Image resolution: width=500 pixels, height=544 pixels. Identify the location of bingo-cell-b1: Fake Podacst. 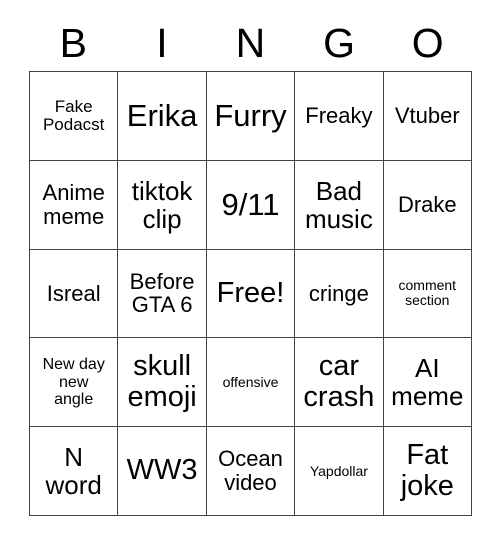
(74, 116).